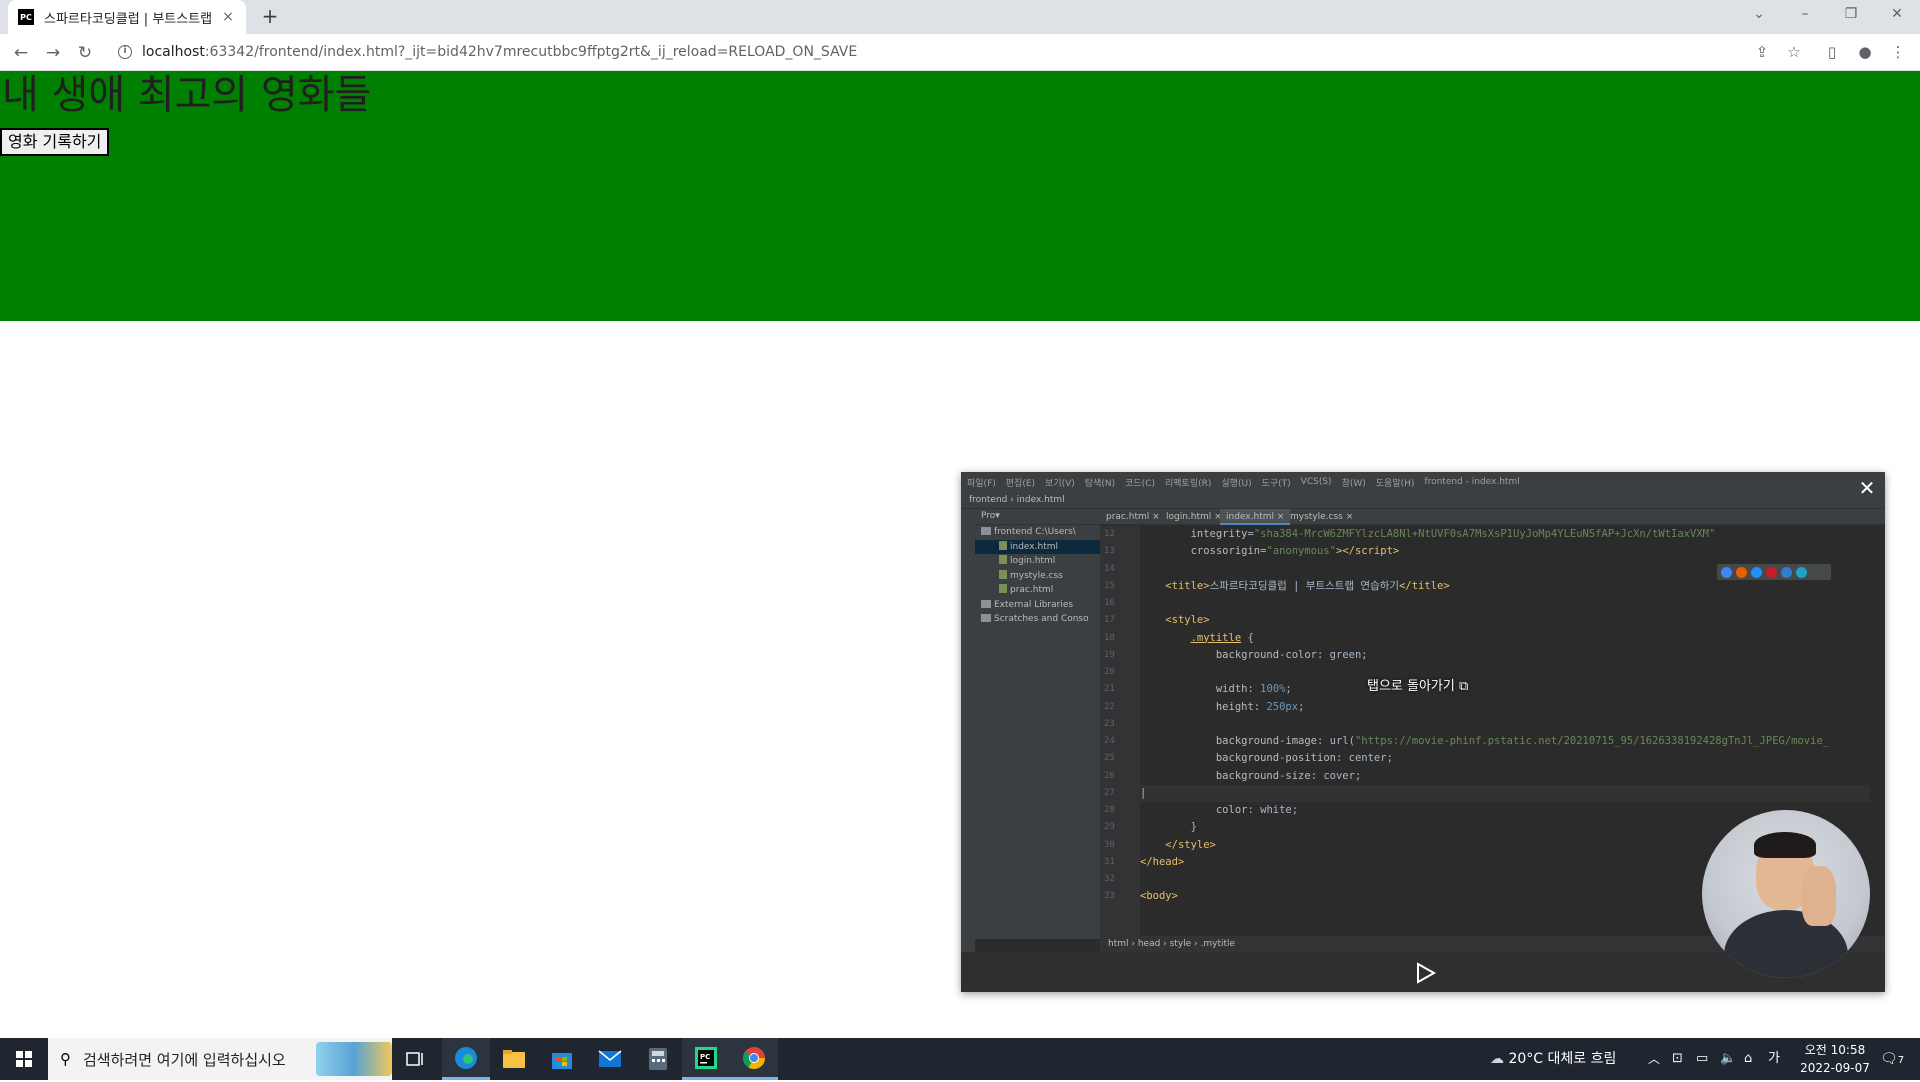 The image size is (1920, 1082). I want to click on ime-indicator: 가, so click(1774, 1059).